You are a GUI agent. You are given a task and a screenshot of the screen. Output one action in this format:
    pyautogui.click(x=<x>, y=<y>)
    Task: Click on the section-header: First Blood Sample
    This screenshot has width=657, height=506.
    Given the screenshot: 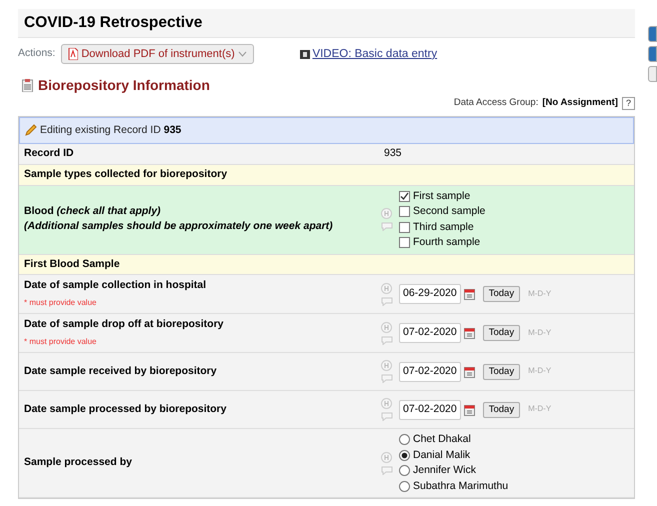 What is the action you would take?
    pyautogui.click(x=72, y=264)
    